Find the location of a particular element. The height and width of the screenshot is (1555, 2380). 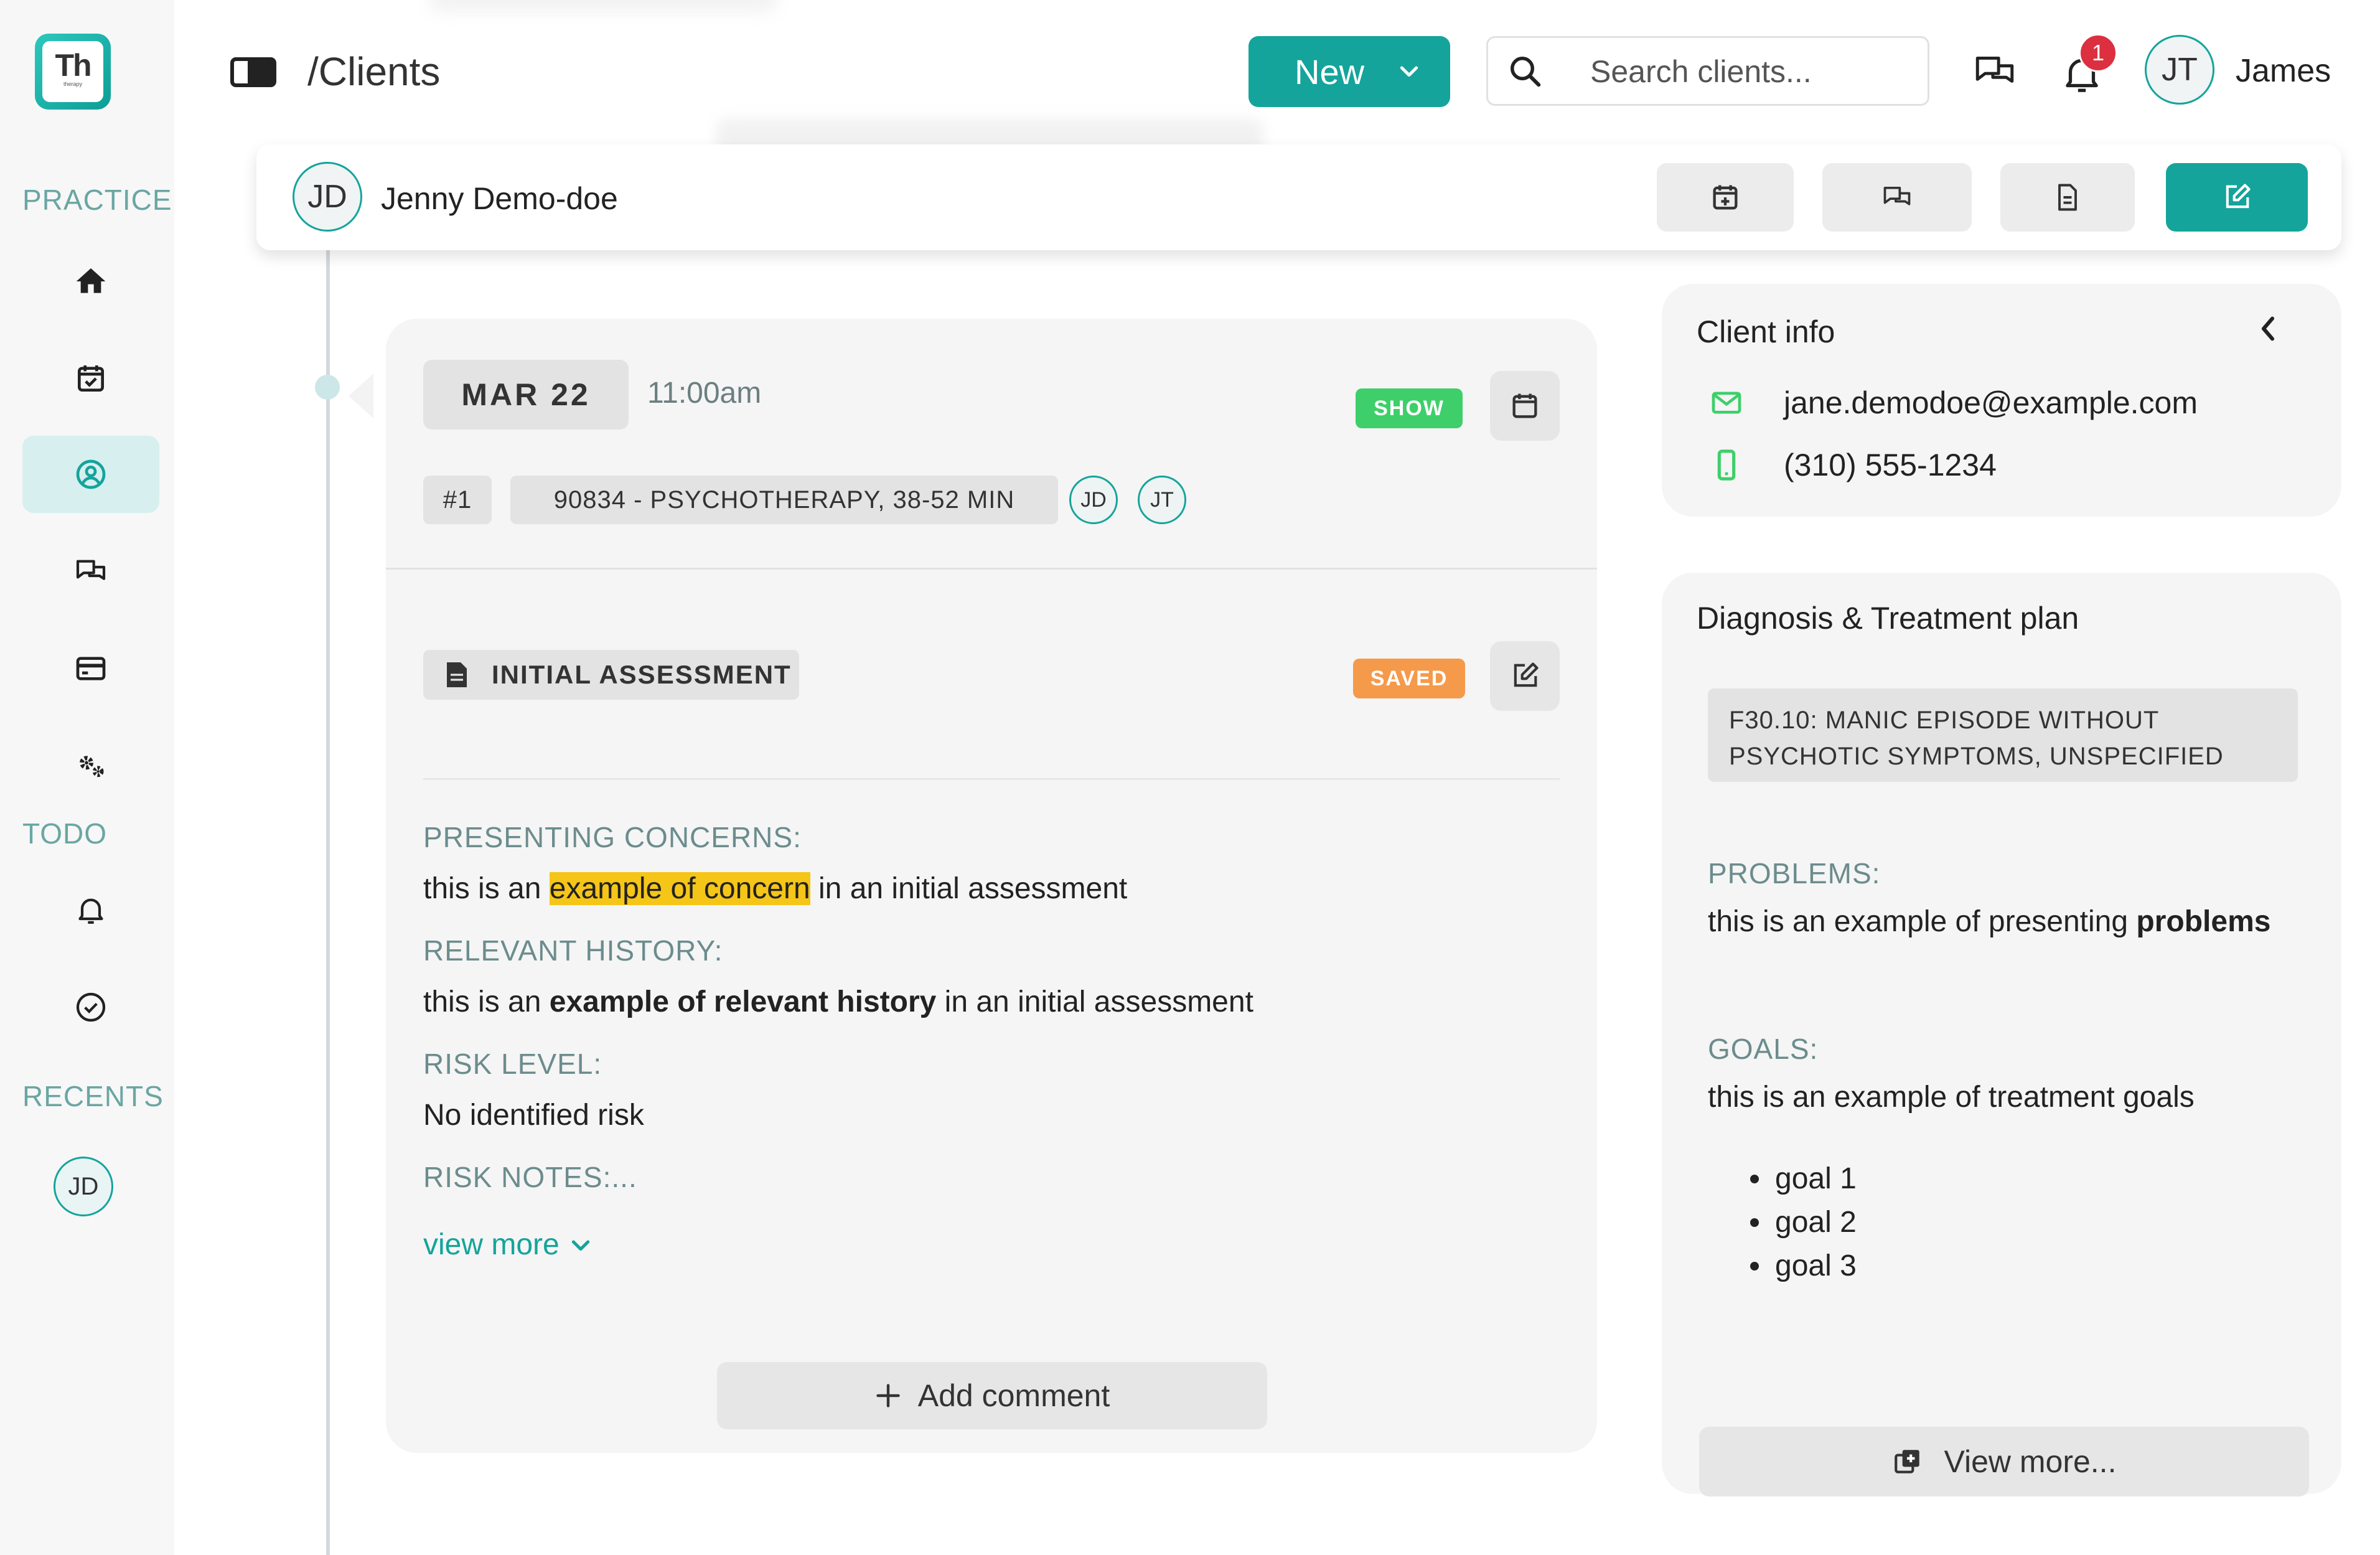

sidebar-section-recents: RECENTS is located at coordinates (93, 1096).